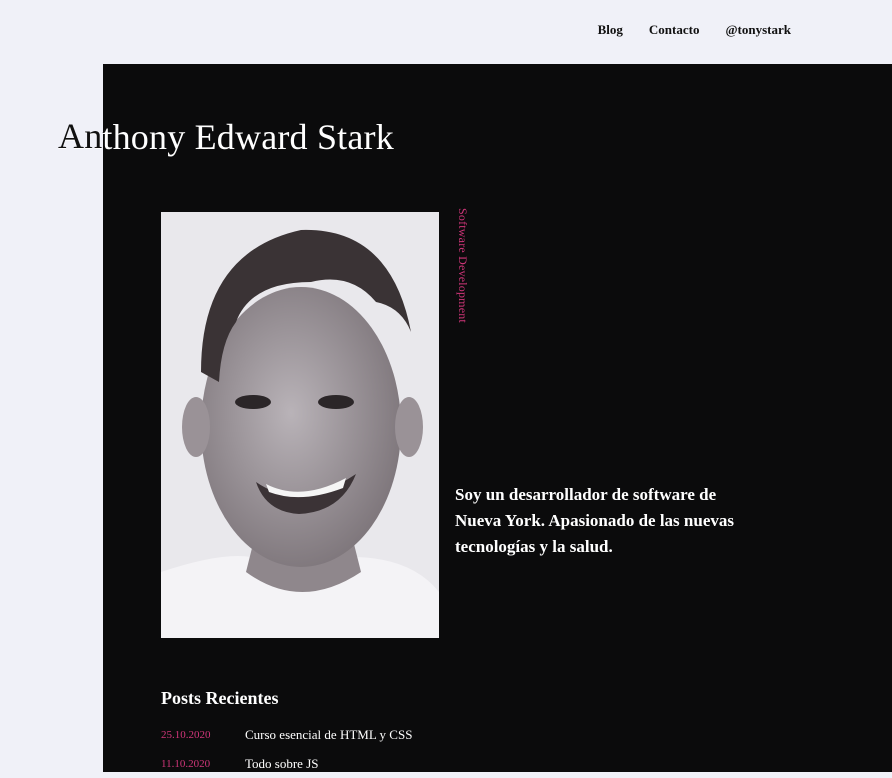 This screenshot has width=892, height=778. I want to click on page-title-overlap: Anthony Edward Stark, so click(80, 140).